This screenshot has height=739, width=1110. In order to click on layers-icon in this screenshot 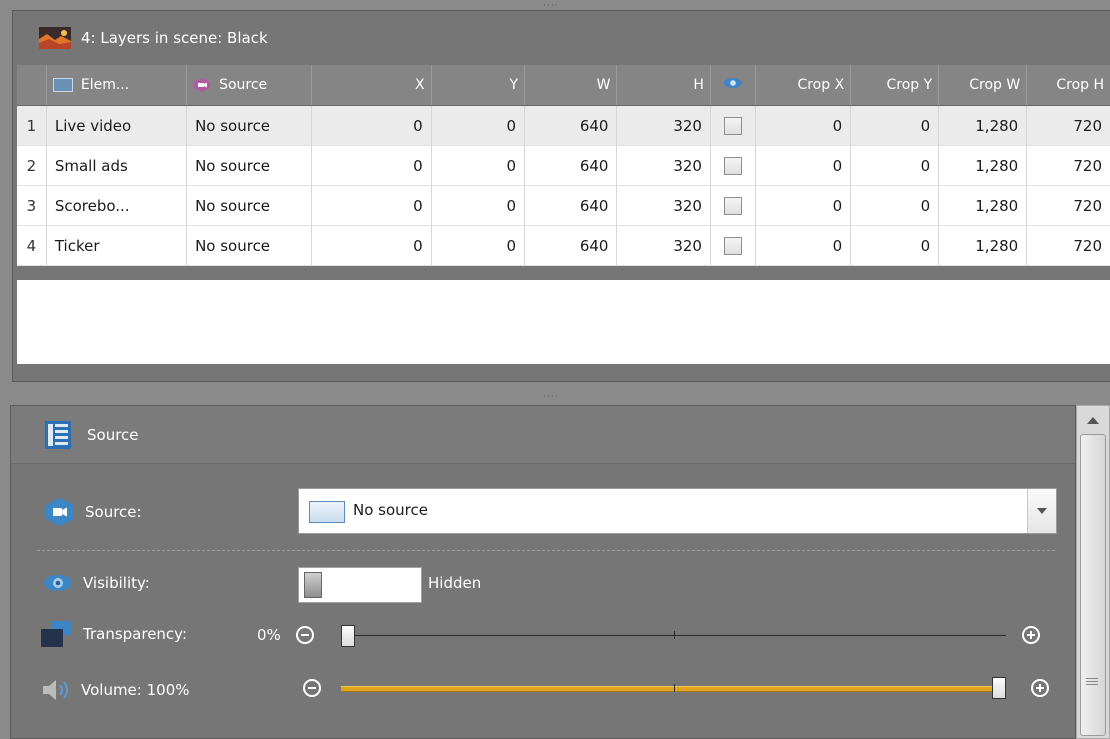, I will do `click(56, 634)`.